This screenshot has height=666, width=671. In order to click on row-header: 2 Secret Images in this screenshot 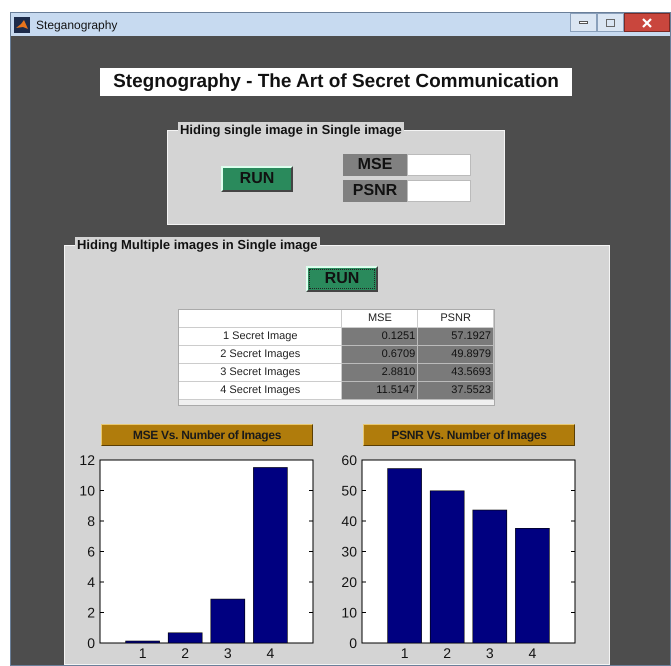, I will do `click(260, 355)`.